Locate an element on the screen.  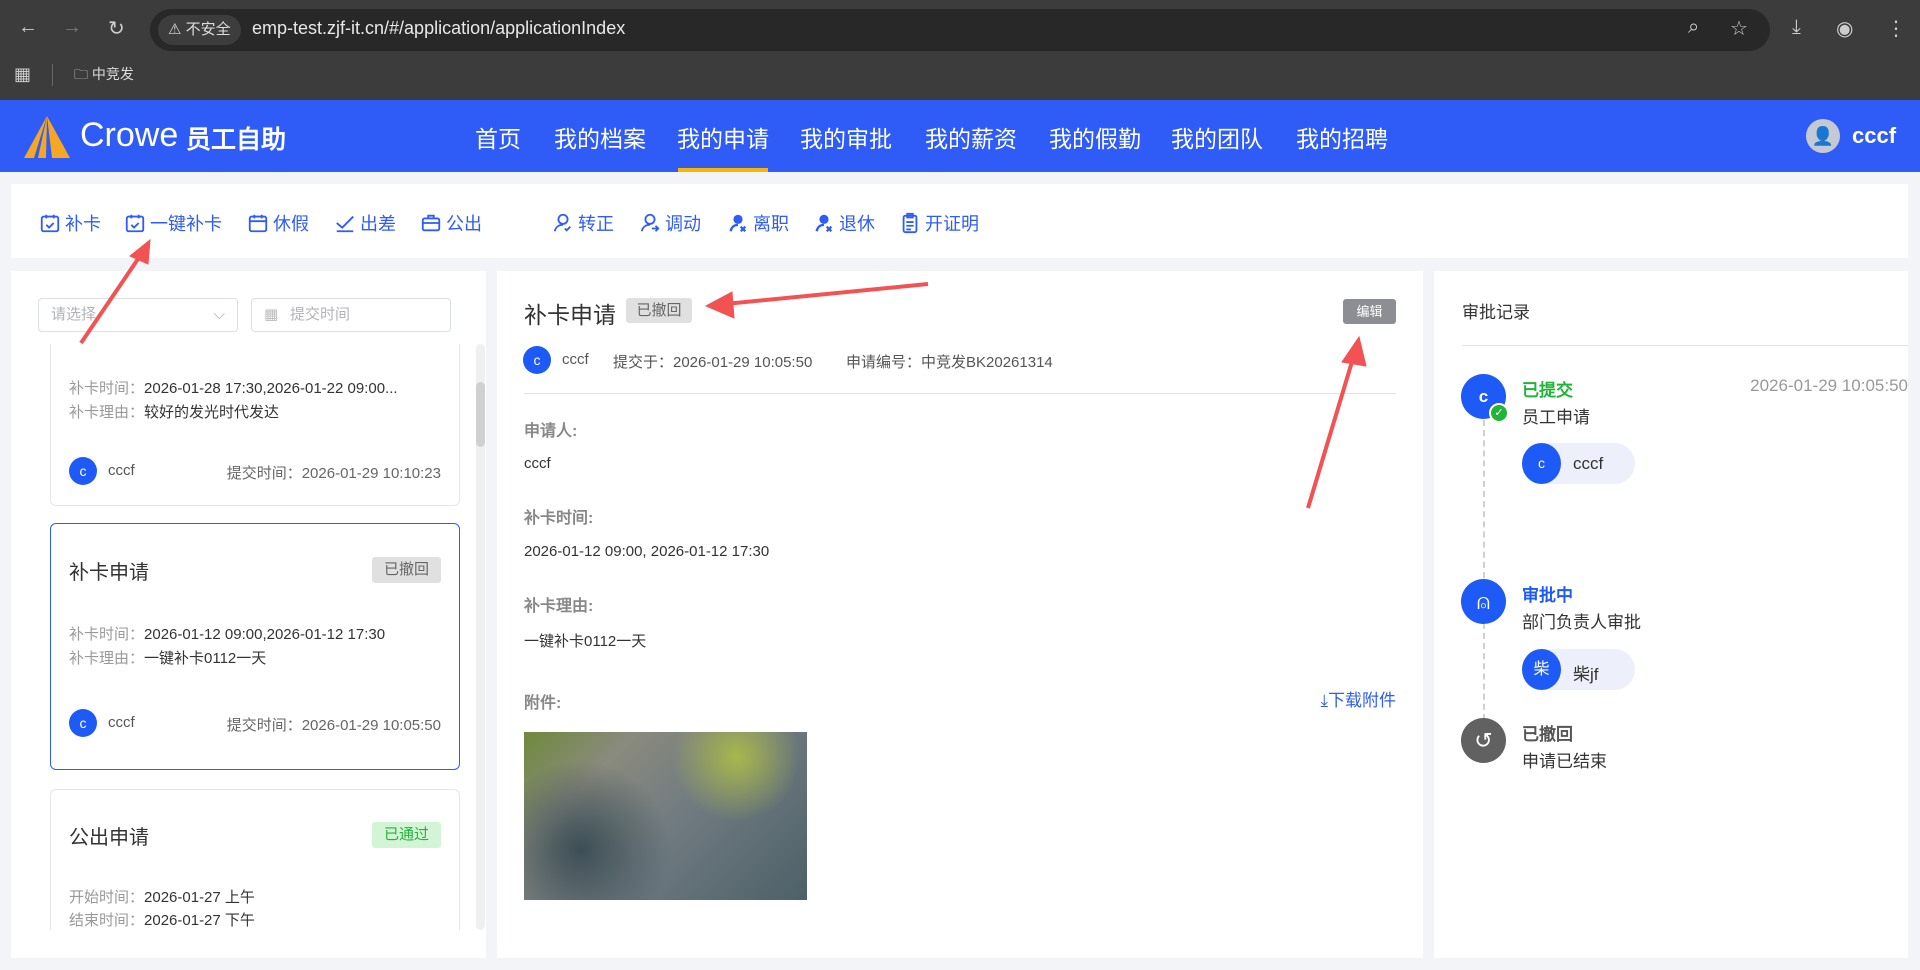
tool-outing: 公出 is located at coordinates (451, 223).